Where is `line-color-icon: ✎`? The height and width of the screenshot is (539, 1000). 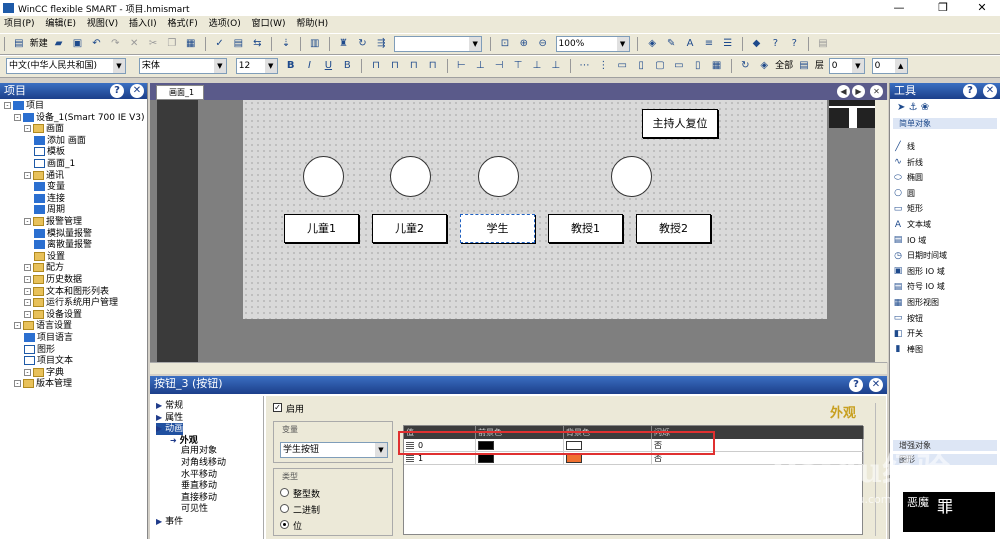
line-color-icon: ✎ is located at coordinates (671, 44).